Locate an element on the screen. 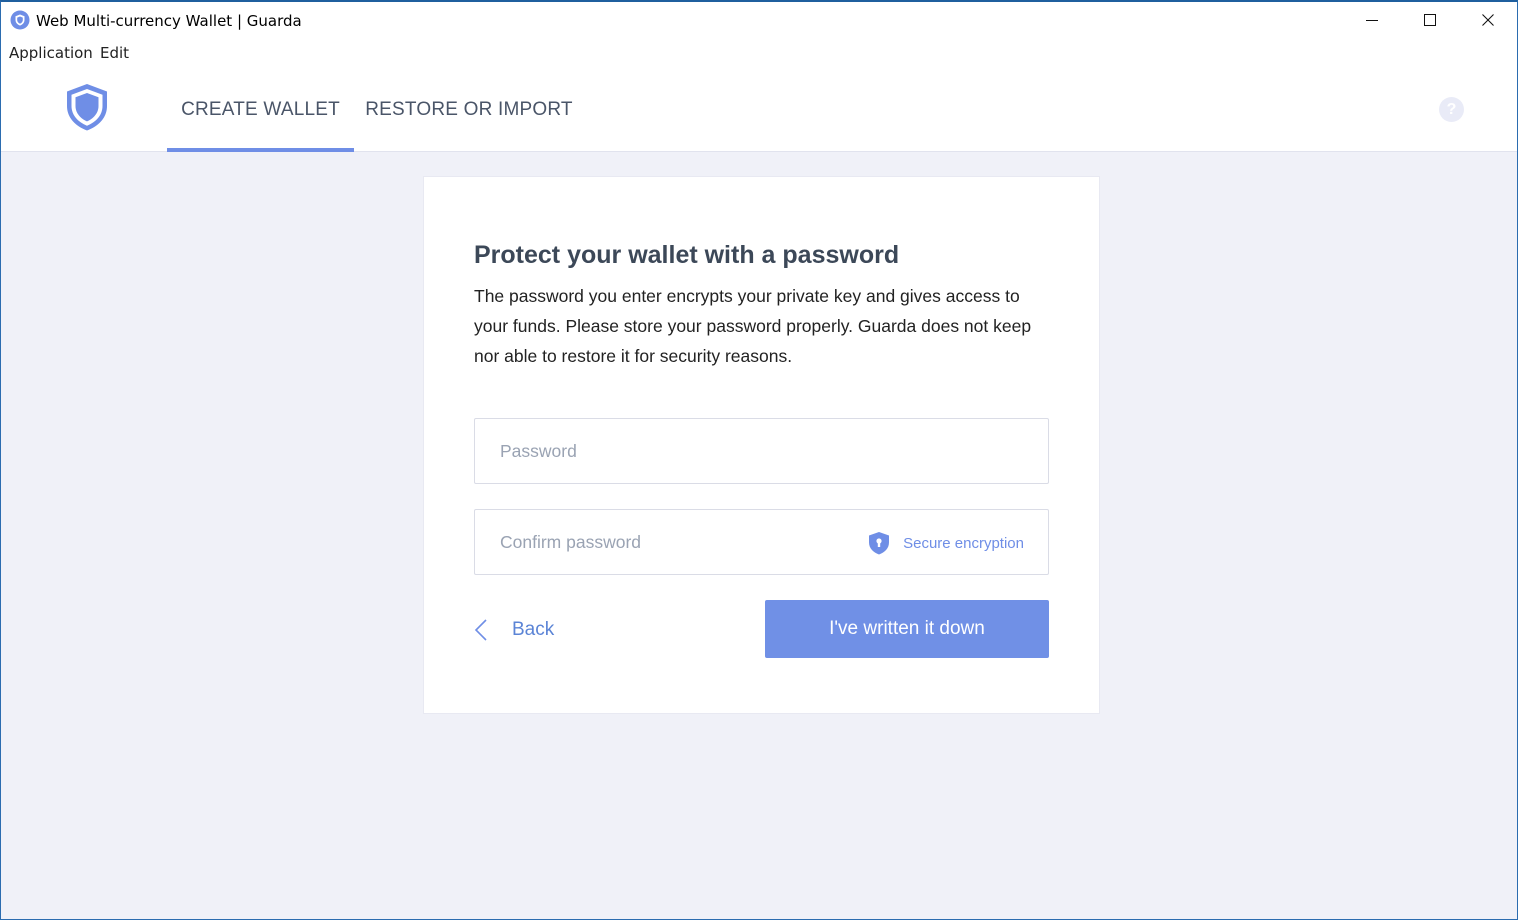  minimize-button is located at coordinates (1372, 20).